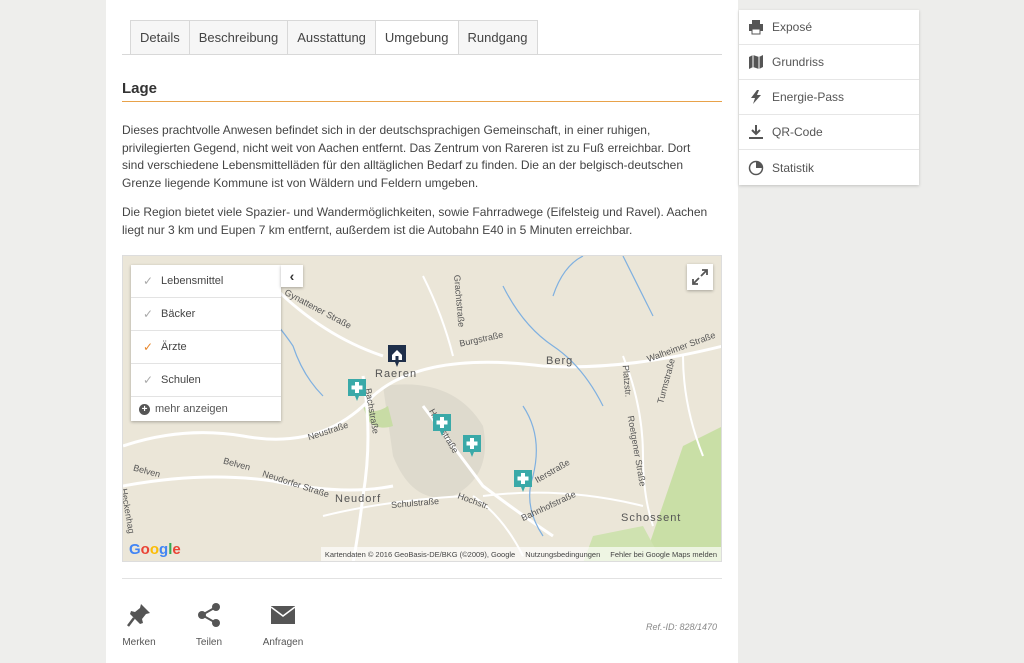  What do you see at coordinates (358, 499) in the screenshot?
I see `map-label-neudorf: Neudorf` at bounding box center [358, 499].